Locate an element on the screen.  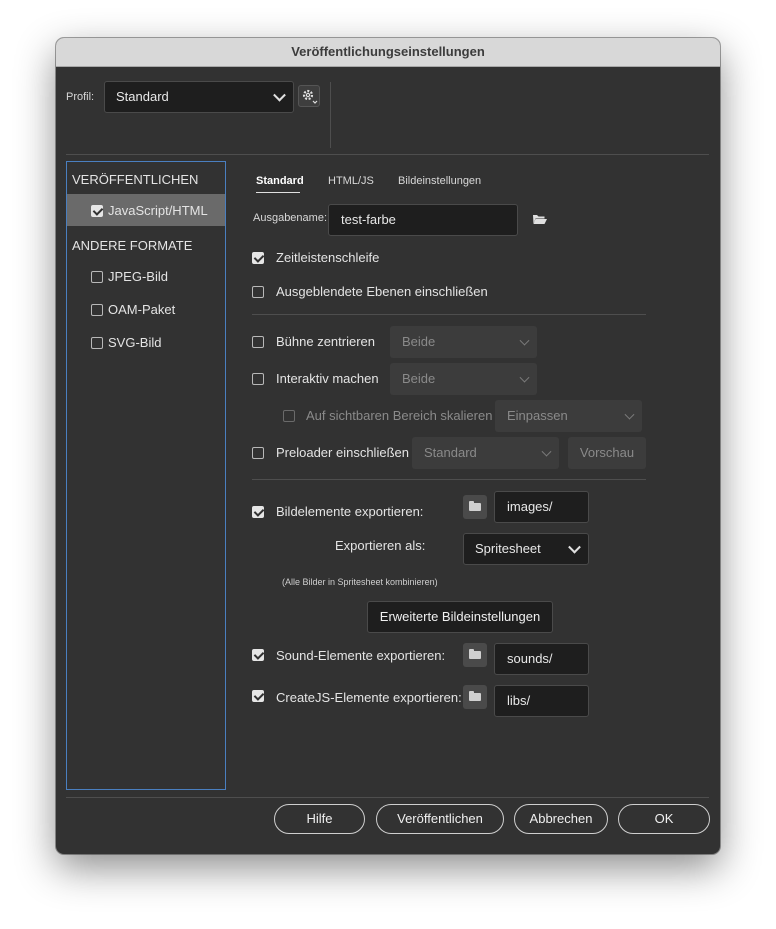
tab-html-js: HTML/JS is located at coordinates (351, 181).